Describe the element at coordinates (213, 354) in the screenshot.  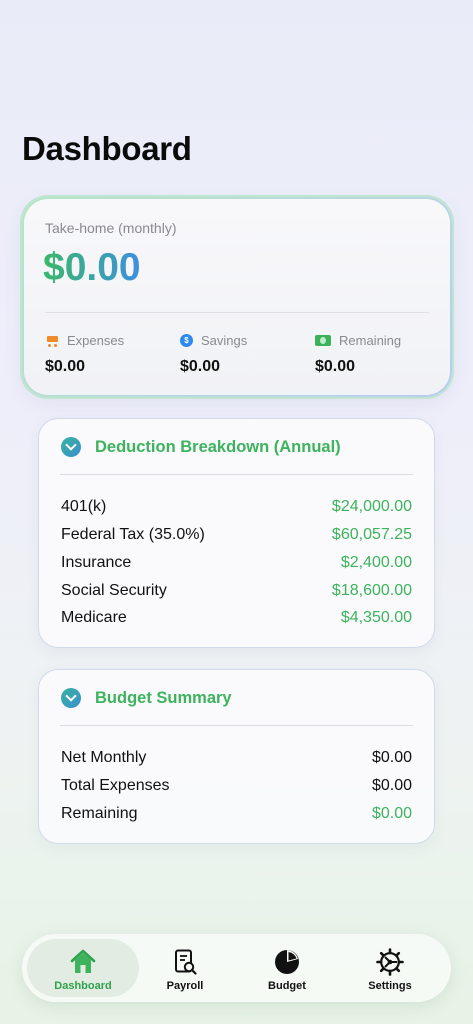
I see `savings-stat: $ Savings $0.00` at that location.